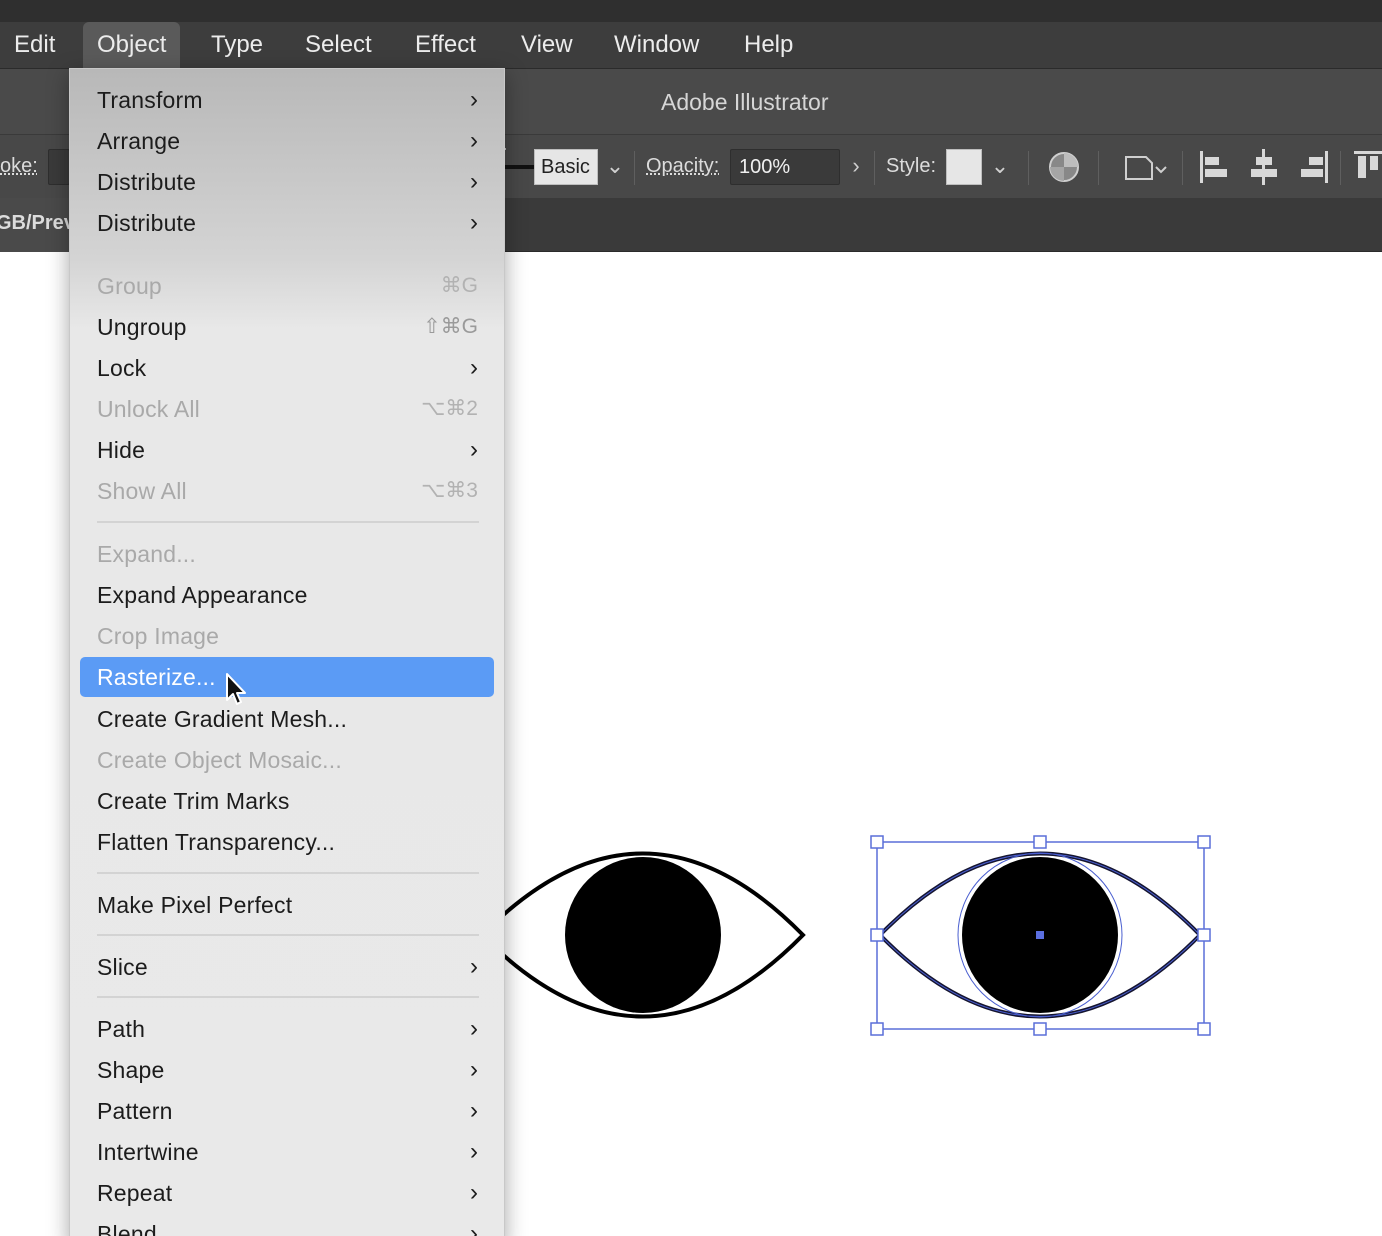 The image size is (1382, 1236). Describe the element at coordinates (768, 45) in the screenshot. I see `menu-help: Help` at that location.